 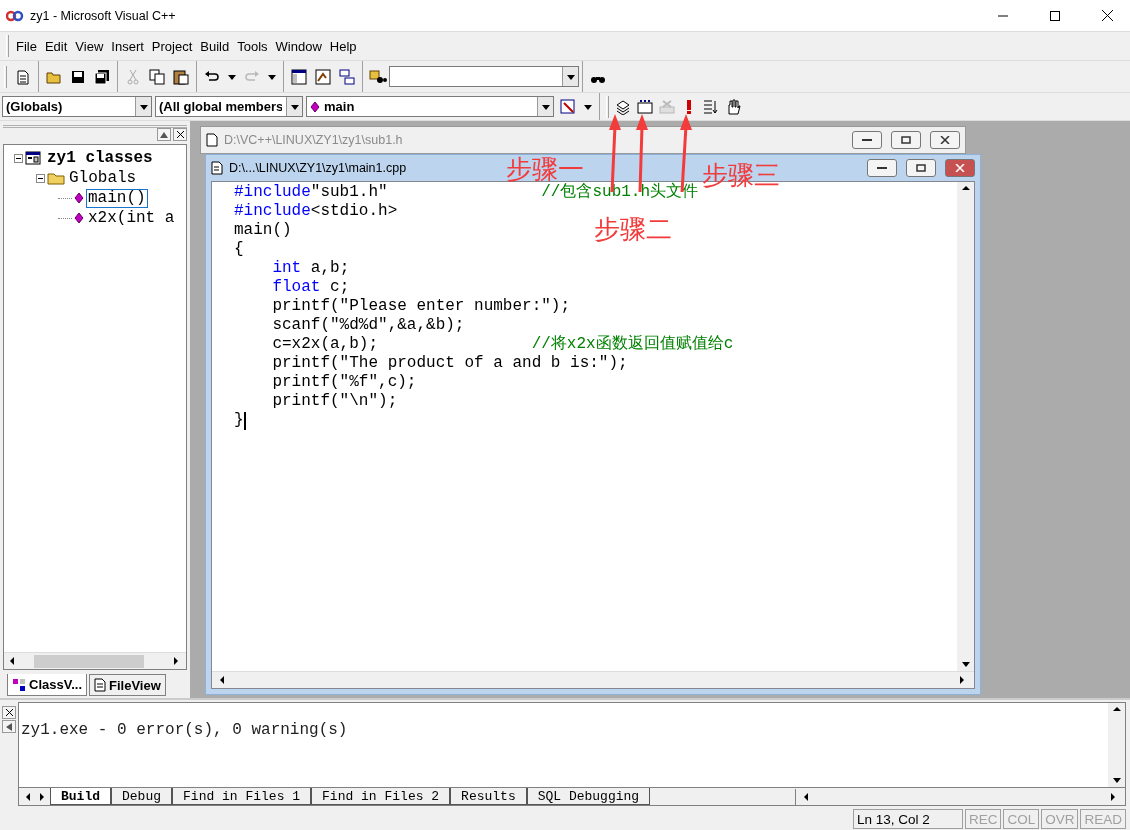 What do you see at coordinates (142, 796) in the screenshot?
I see `output-tab: Debug` at bounding box center [142, 796].